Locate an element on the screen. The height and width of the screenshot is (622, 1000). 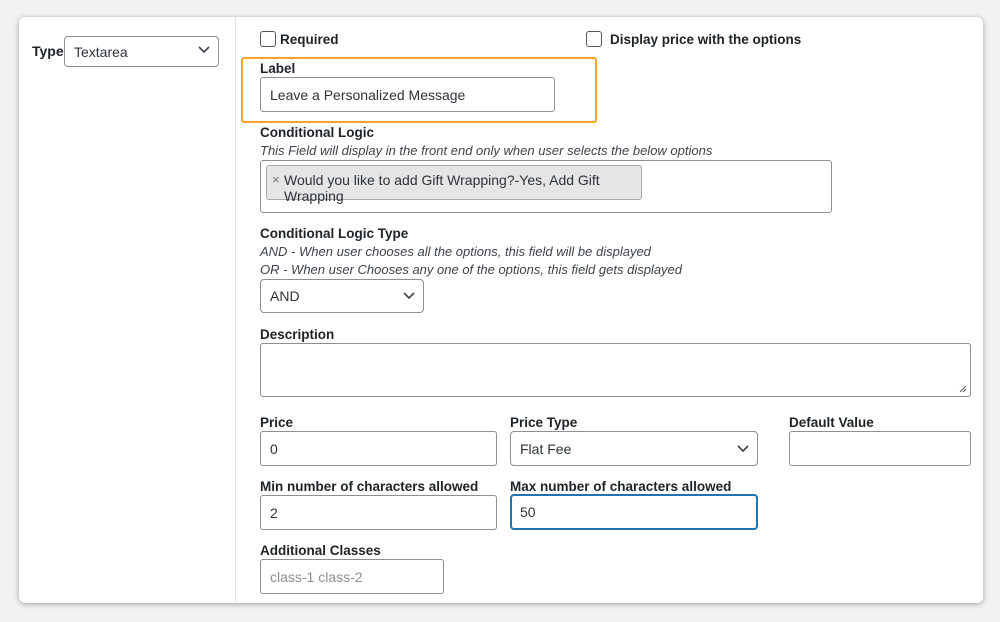
price-input: 0 is located at coordinates (378, 448).